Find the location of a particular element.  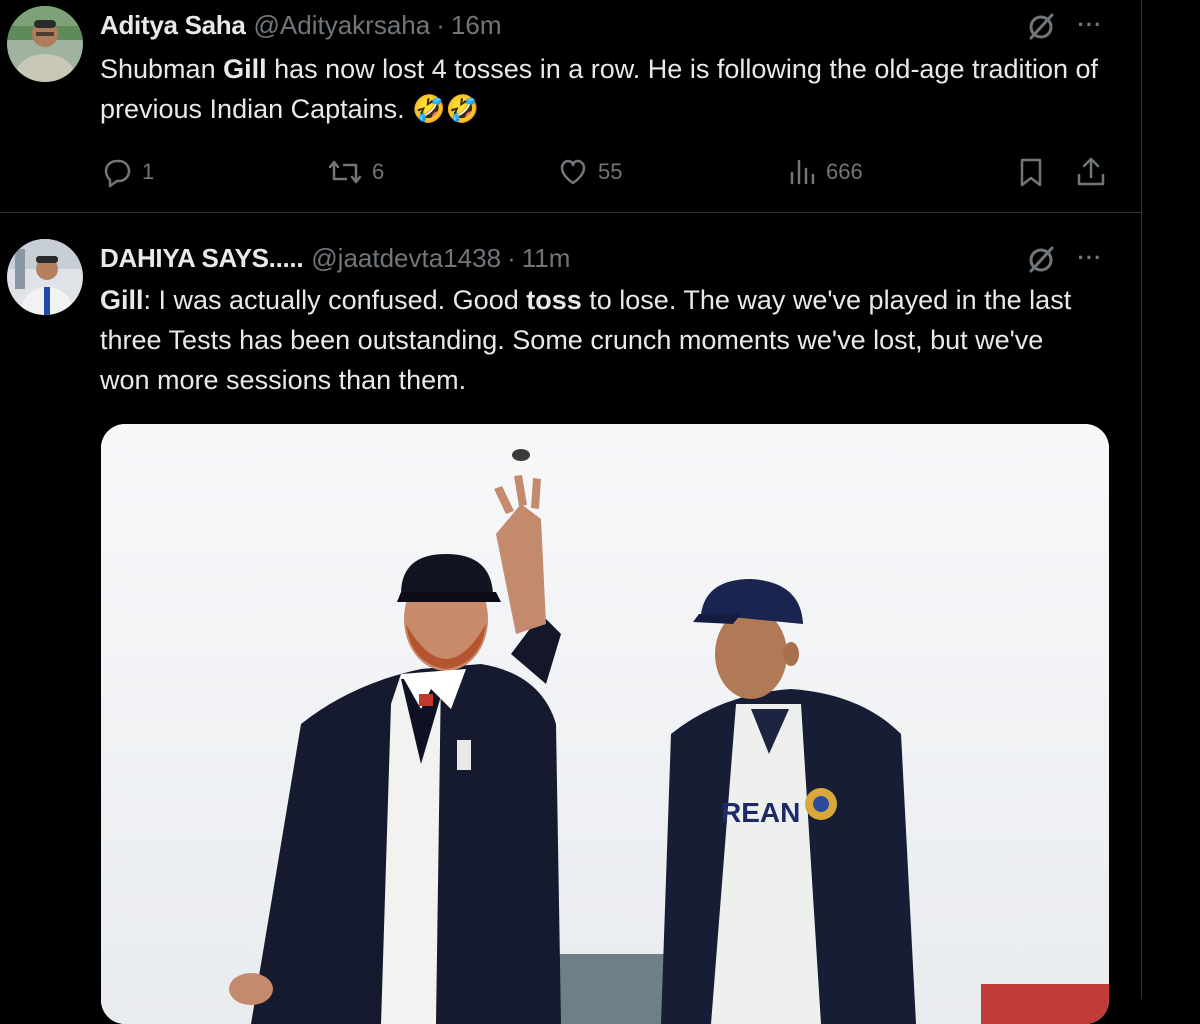

like-button: 55 is located at coordinates (589, 172).